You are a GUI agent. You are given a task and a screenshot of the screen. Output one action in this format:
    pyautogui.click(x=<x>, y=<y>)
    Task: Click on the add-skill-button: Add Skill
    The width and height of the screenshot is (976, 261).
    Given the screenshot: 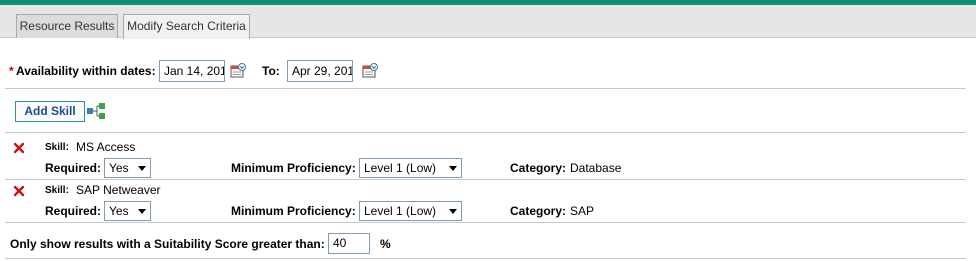 What is the action you would take?
    pyautogui.click(x=50, y=111)
    